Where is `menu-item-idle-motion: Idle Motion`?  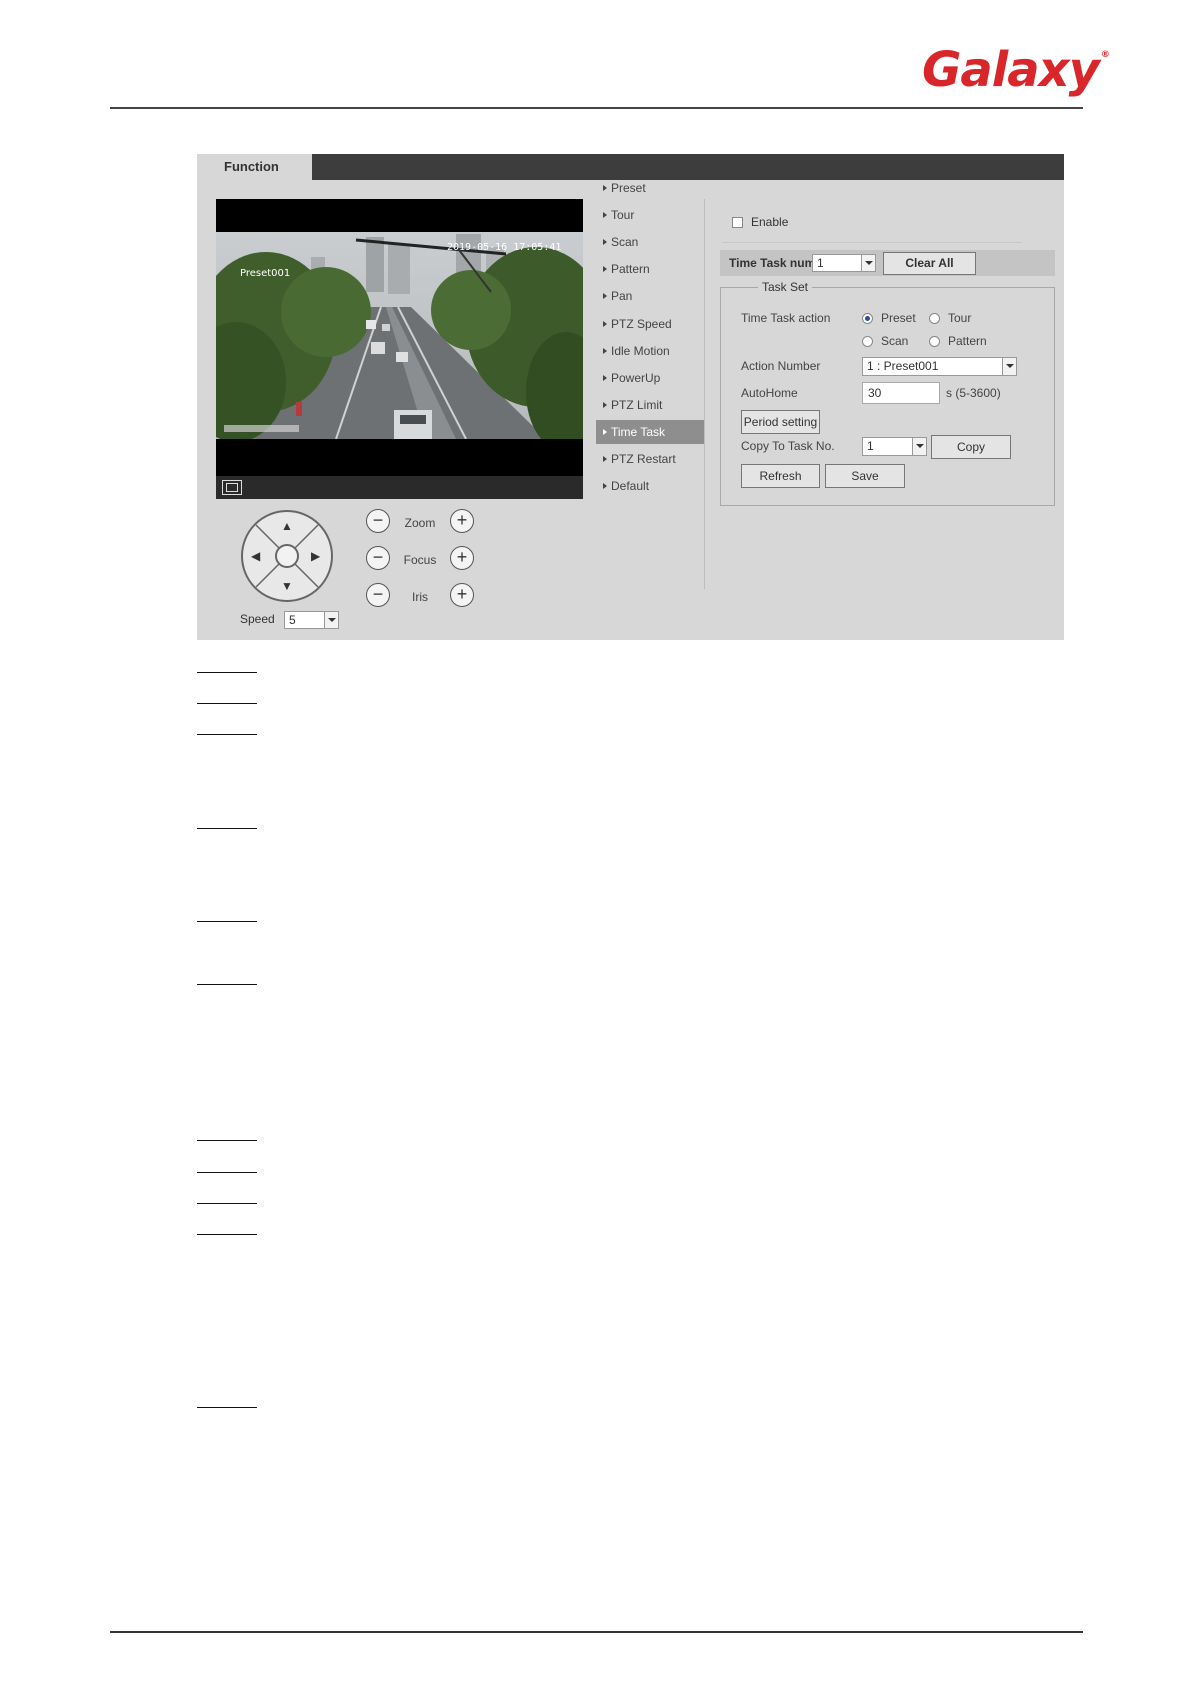
menu-item-idle-motion: Idle Motion is located at coordinates (650, 351).